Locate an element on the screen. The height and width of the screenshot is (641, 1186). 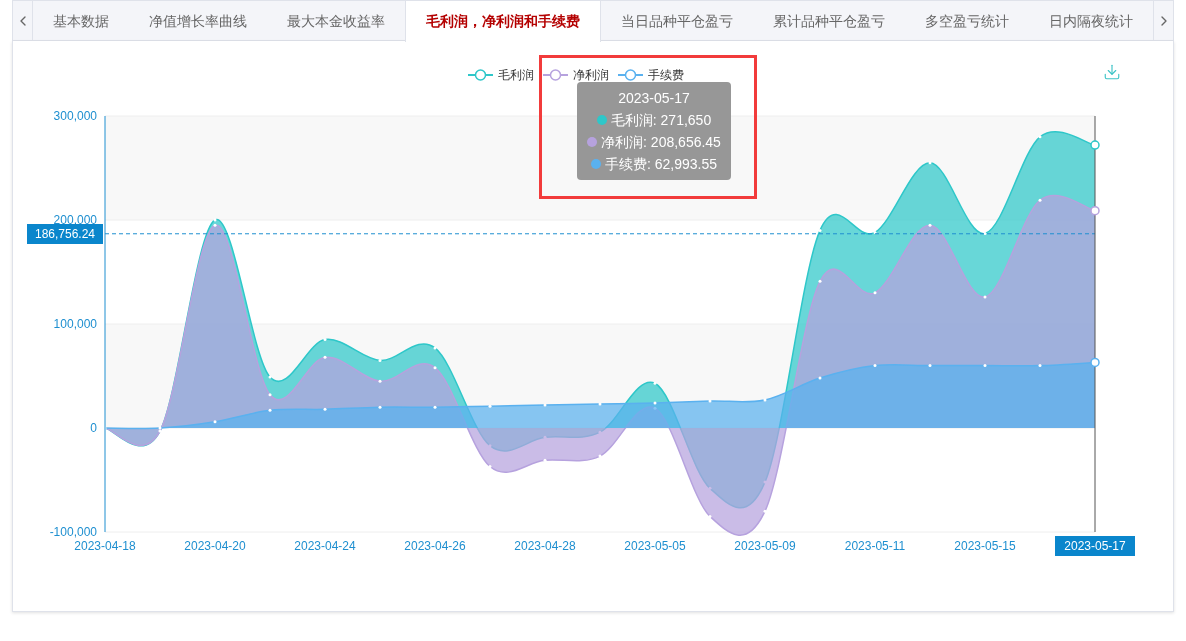
y-axis-label: 300,000 is located at coordinates (75, 116).